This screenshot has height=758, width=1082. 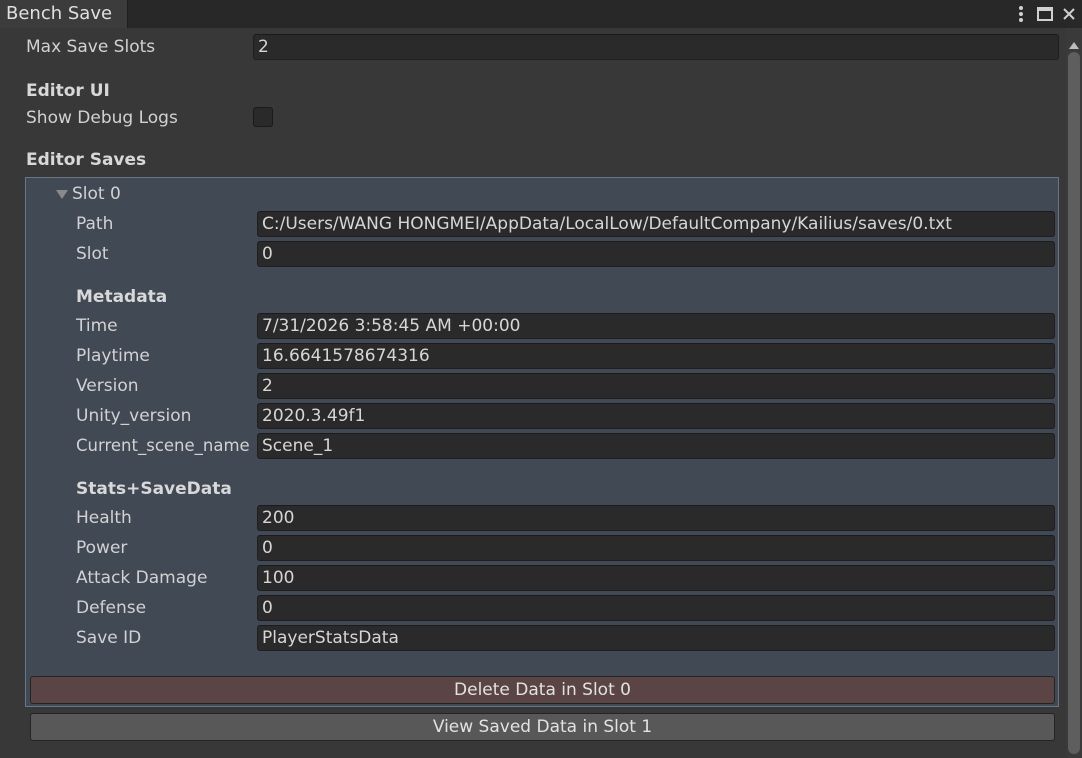 What do you see at coordinates (154, 489) in the screenshot?
I see `stats-savedata-header: Stats+SaveData` at bounding box center [154, 489].